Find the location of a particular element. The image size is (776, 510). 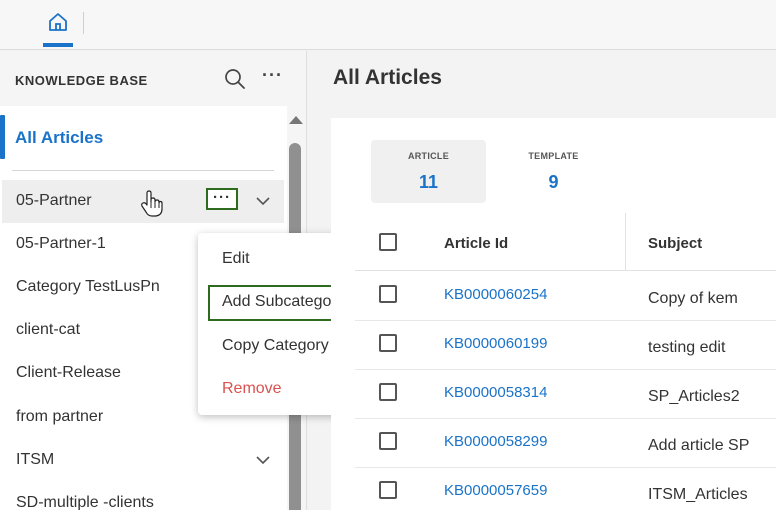

stat-template: TEMPLATE 9 is located at coordinates (553, 171).